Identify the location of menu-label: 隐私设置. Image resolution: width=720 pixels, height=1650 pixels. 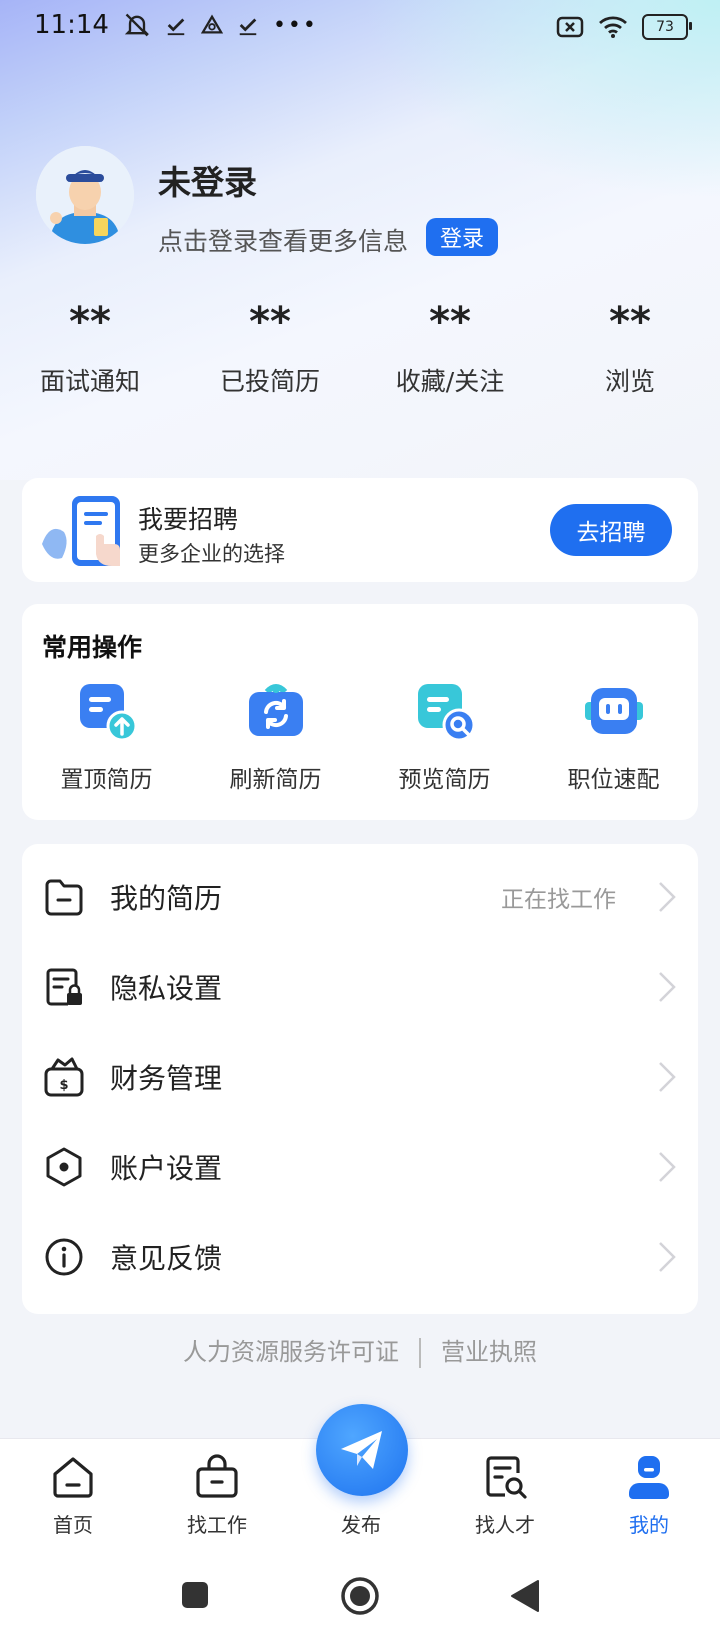
(166, 988).